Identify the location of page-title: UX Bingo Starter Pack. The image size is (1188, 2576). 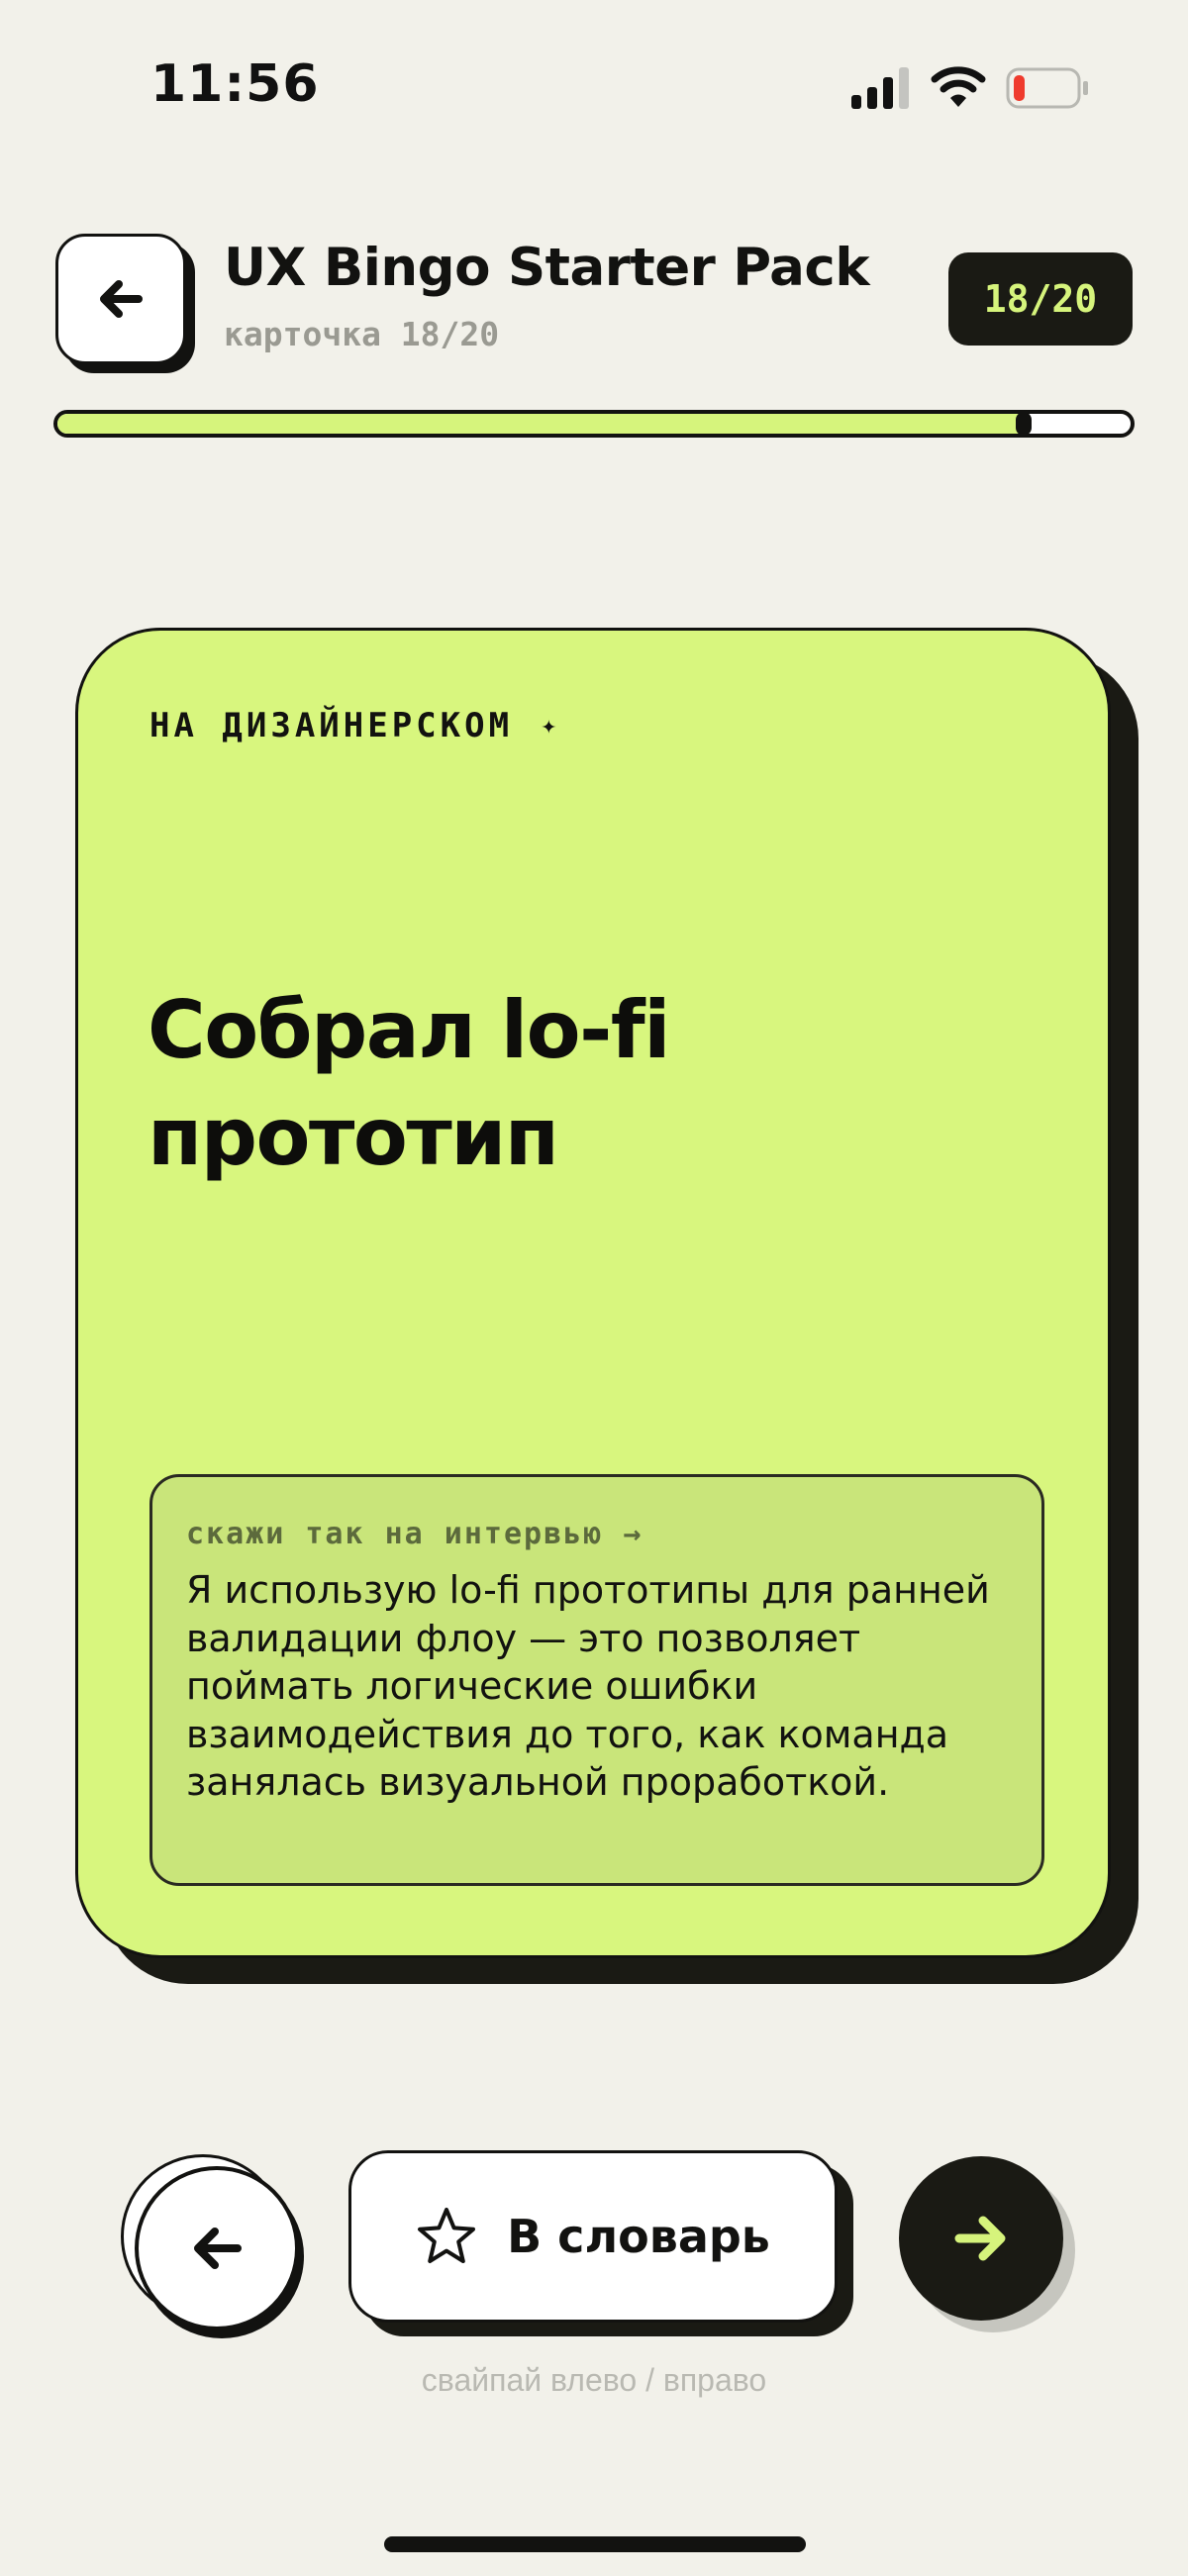
(547, 268).